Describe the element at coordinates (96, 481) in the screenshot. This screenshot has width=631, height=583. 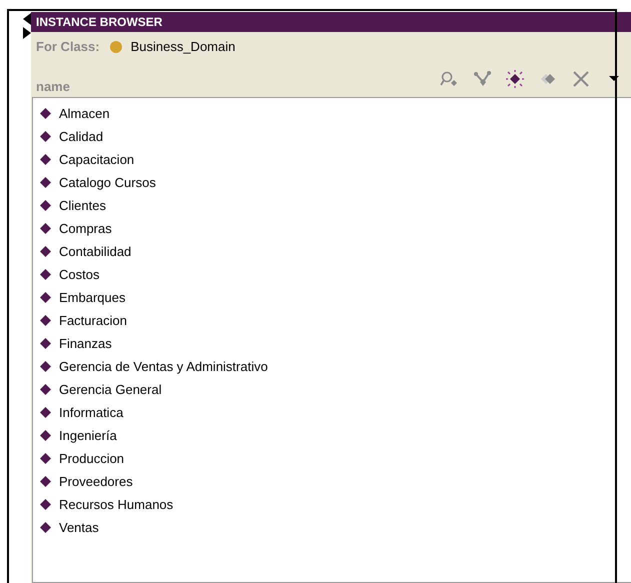
I see `instance-item: Proveedores` at that location.